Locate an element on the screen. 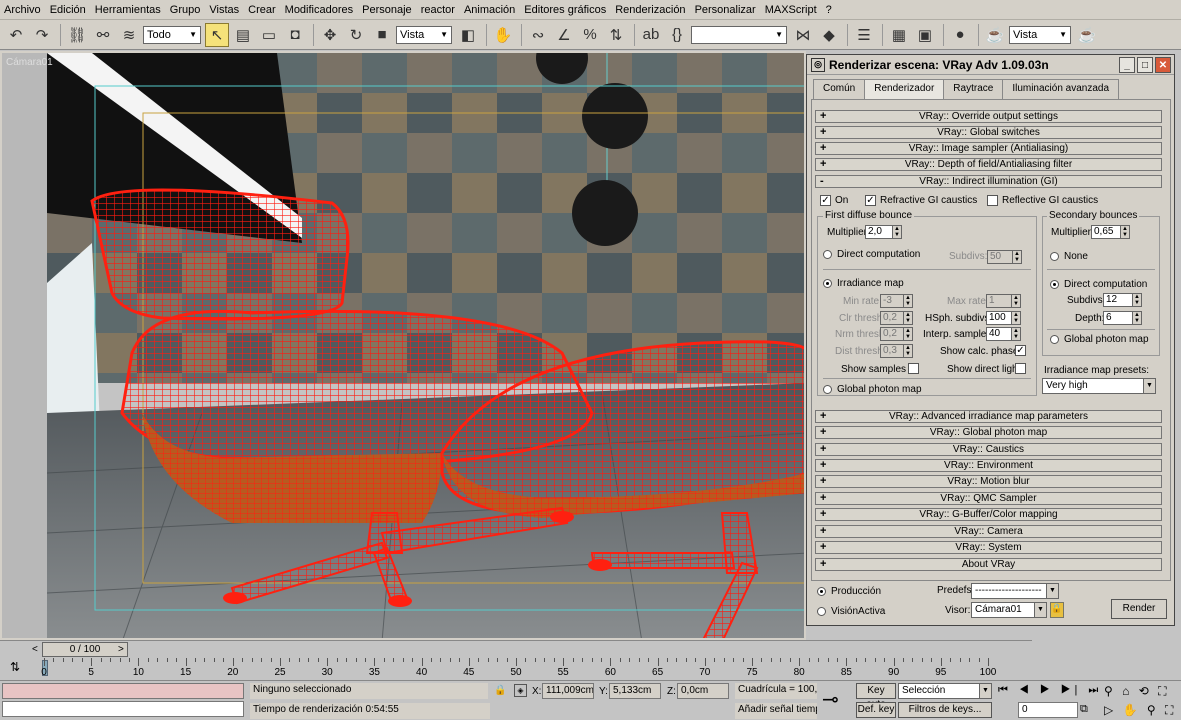 The height and width of the screenshot is (720, 1181). angle-snap-icon: ∠ is located at coordinates (564, 35).